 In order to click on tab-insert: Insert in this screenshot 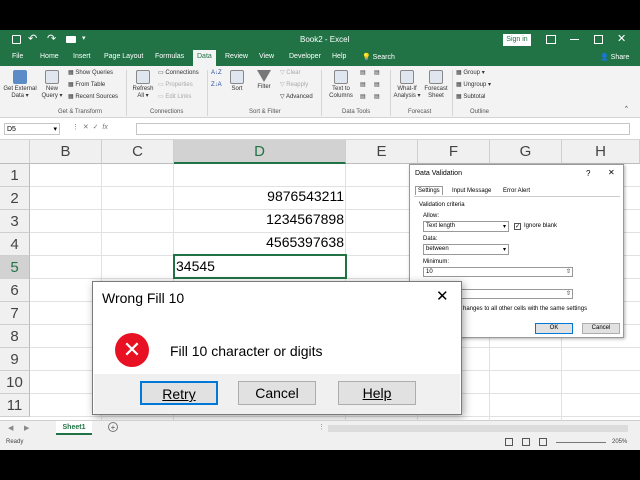, I will do `click(82, 56)`.